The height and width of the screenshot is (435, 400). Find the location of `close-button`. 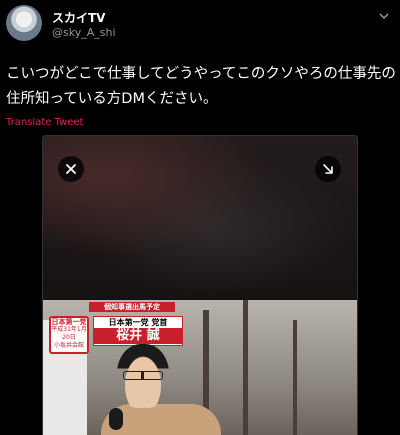

close-button is located at coordinates (71, 169).